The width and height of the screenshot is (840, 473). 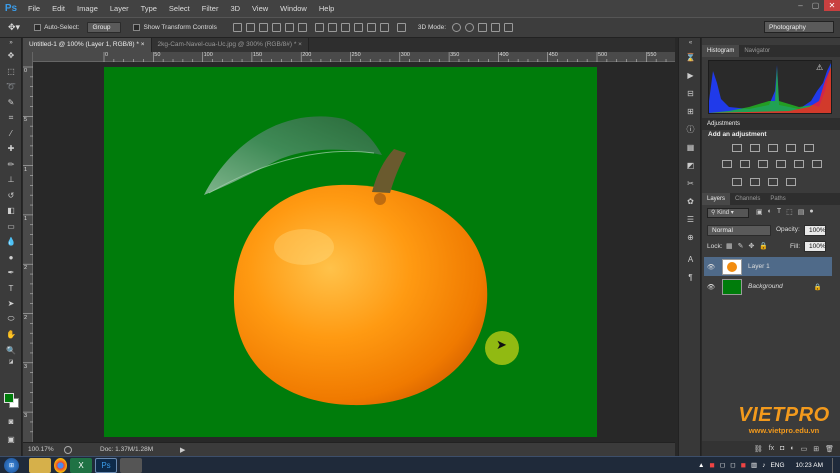 I want to click on invert-icon, so click(x=737, y=182).